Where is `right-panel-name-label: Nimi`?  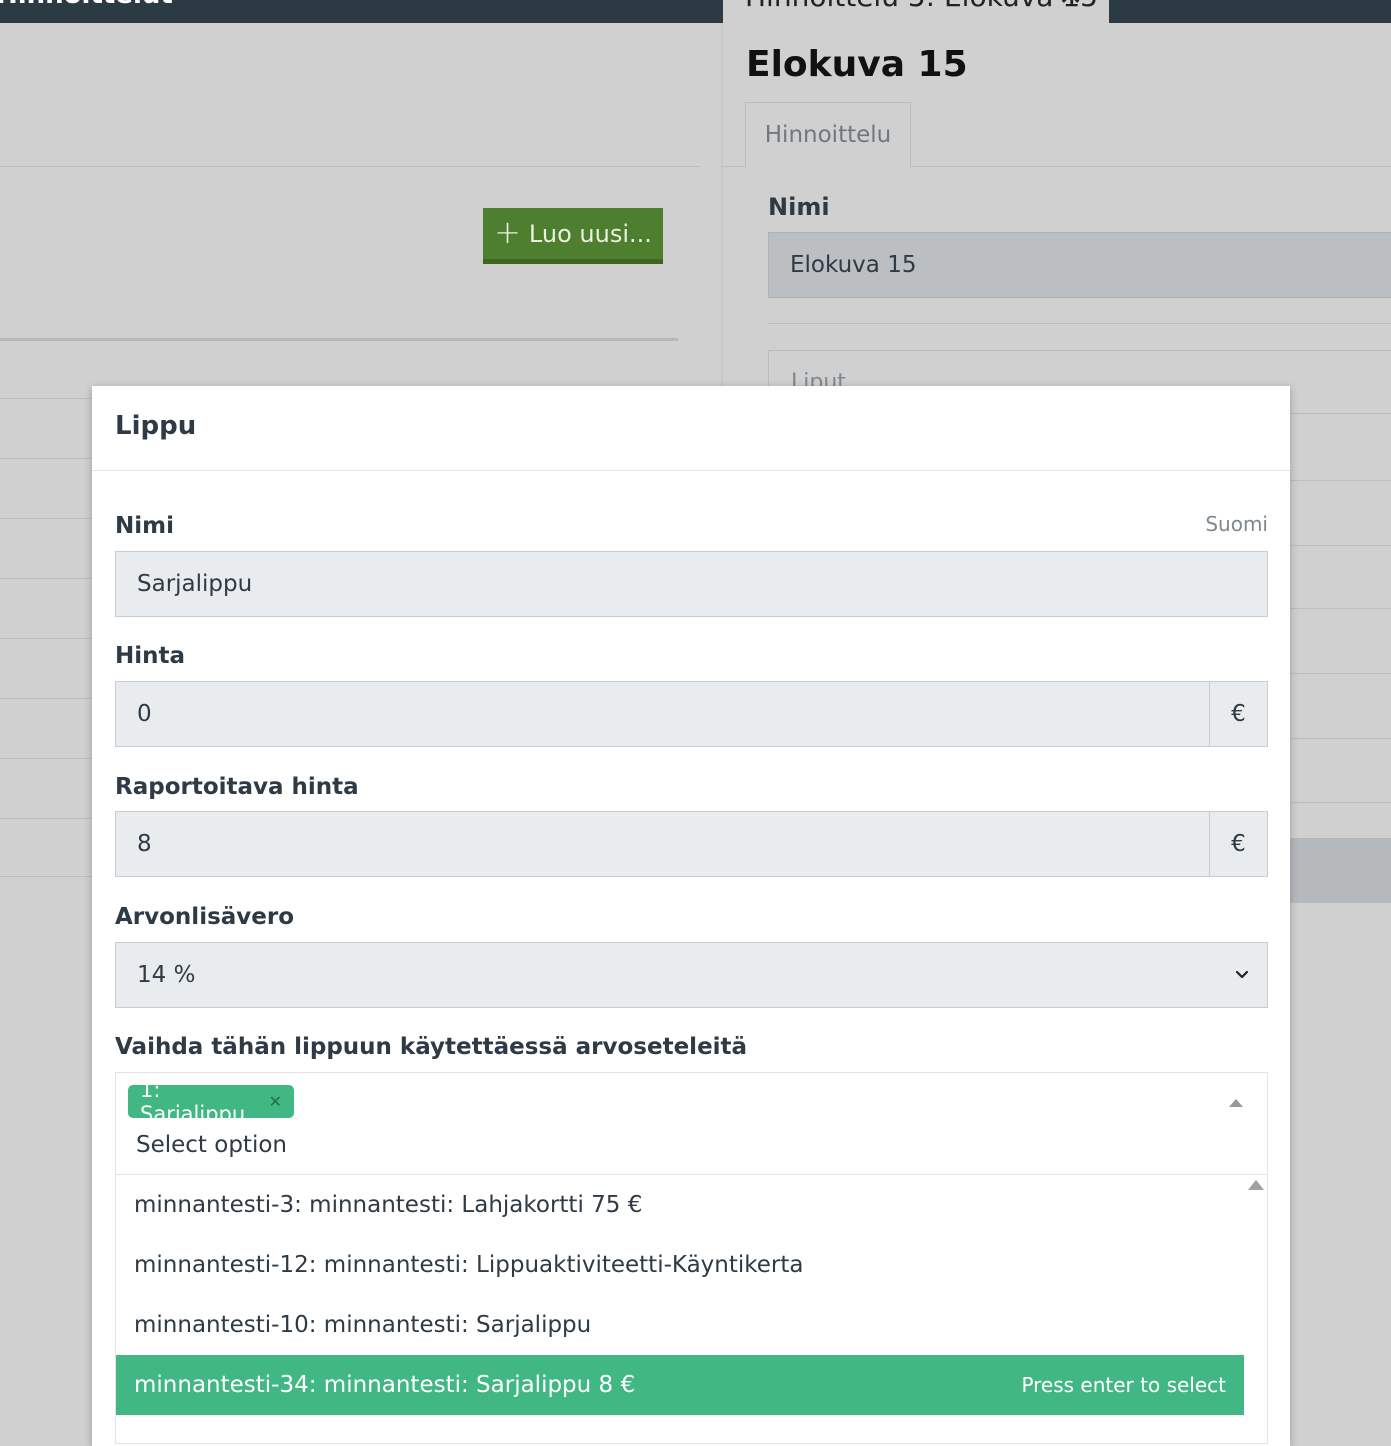
right-panel-name-label: Nimi is located at coordinates (799, 207).